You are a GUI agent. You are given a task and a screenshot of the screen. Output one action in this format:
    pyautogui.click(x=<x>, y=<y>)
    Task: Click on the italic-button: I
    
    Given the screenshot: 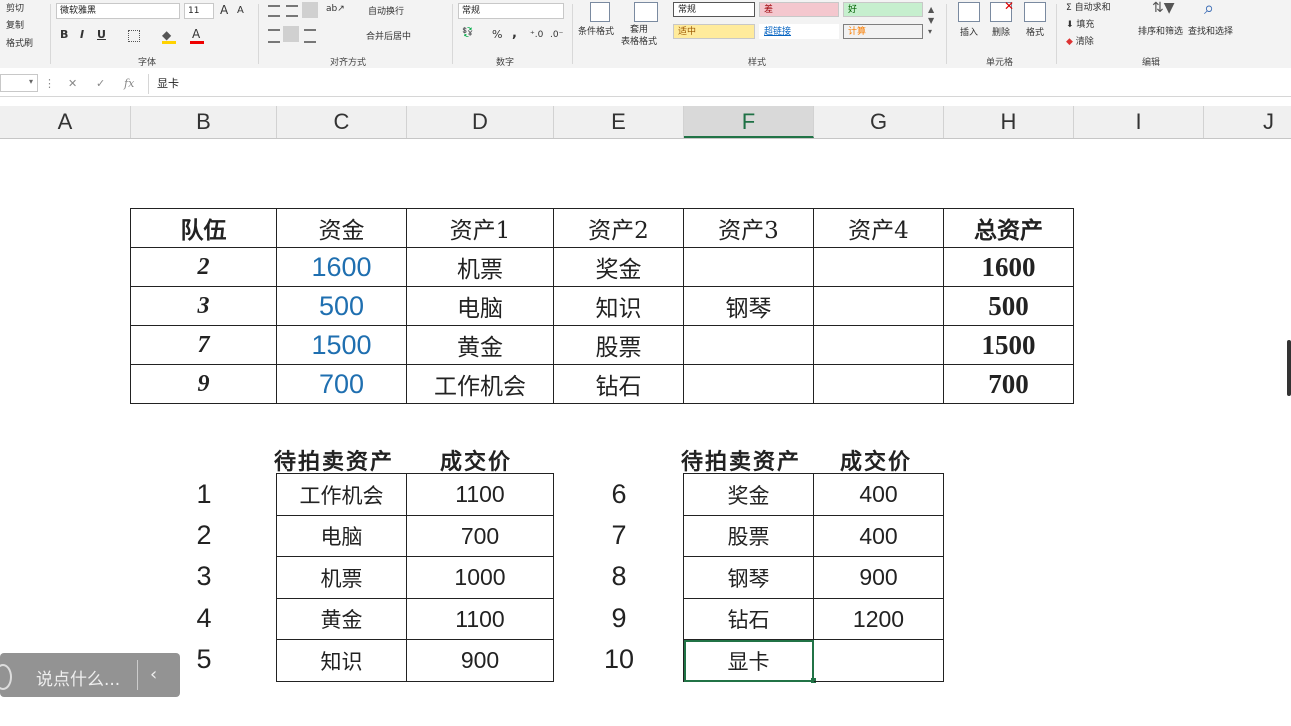 What is the action you would take?
    pyautogui.click(x=82, y=34)
    